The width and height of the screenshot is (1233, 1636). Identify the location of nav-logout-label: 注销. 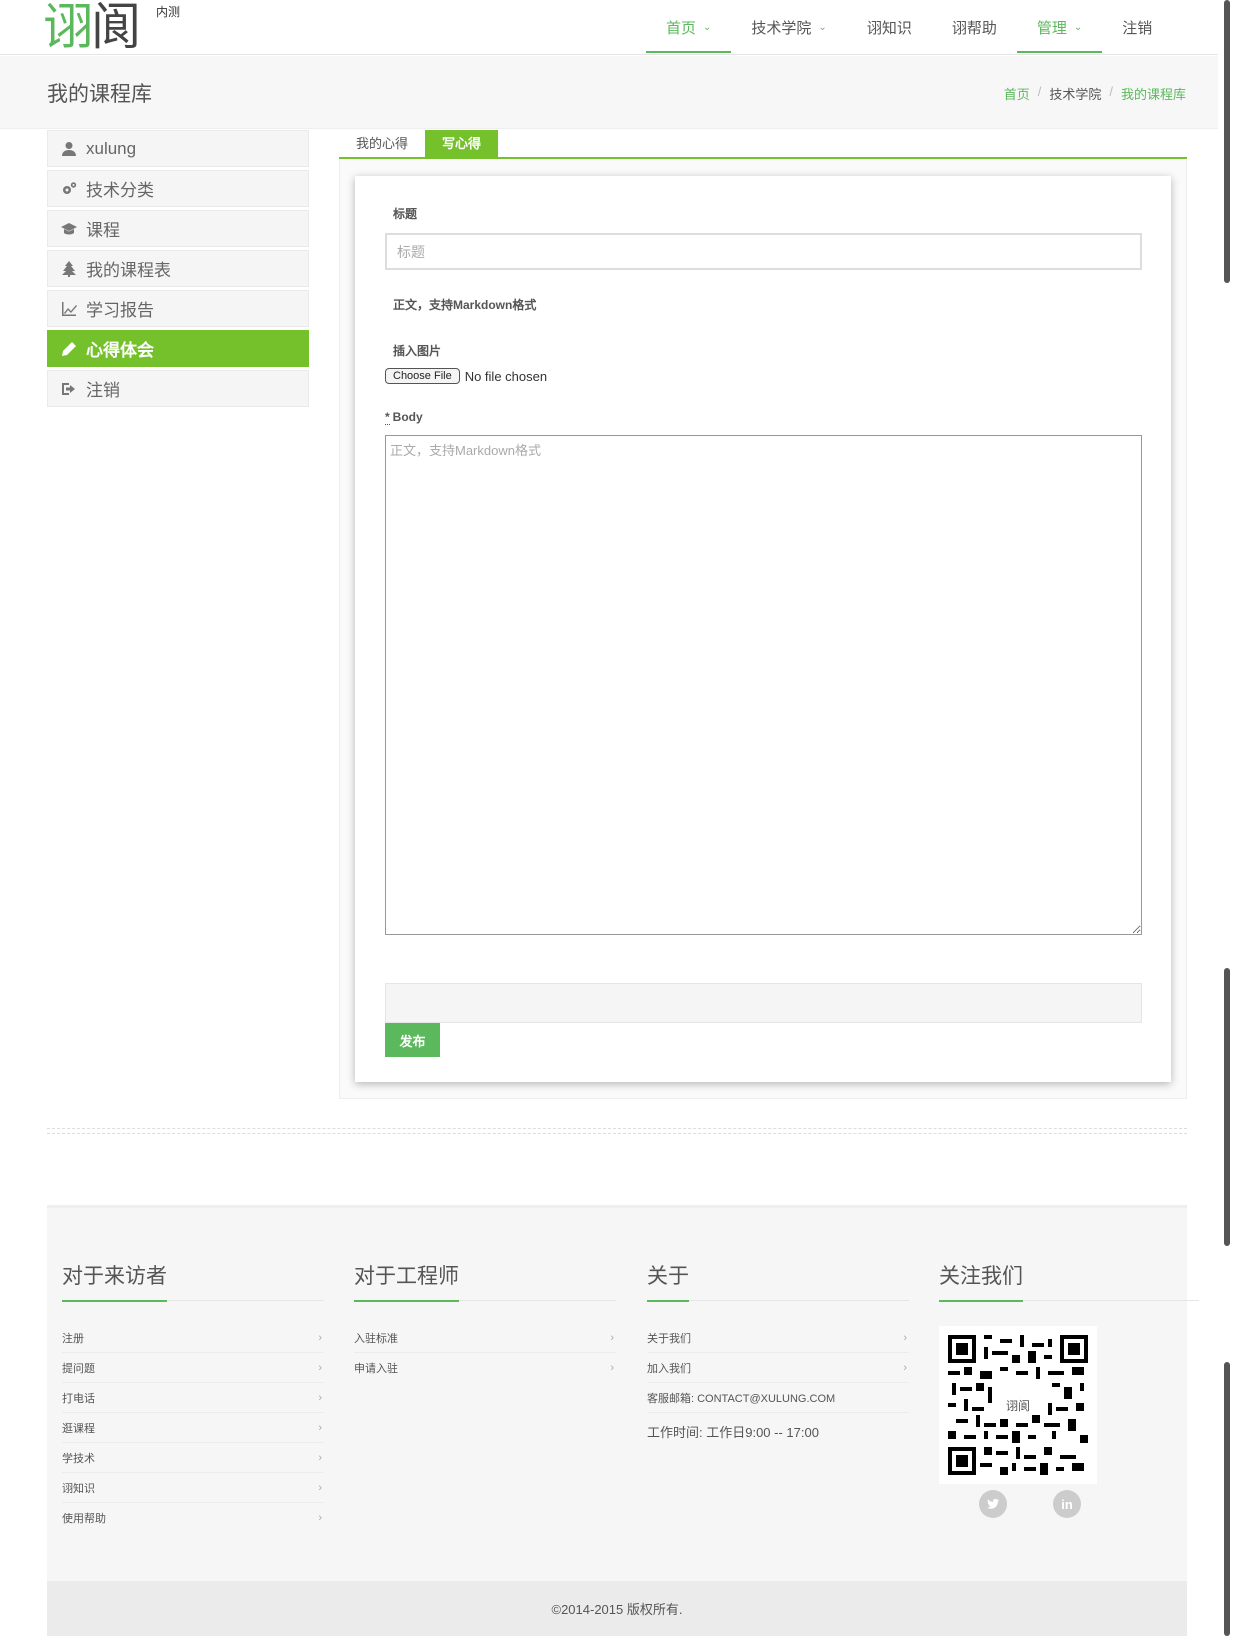
(1137, 28).